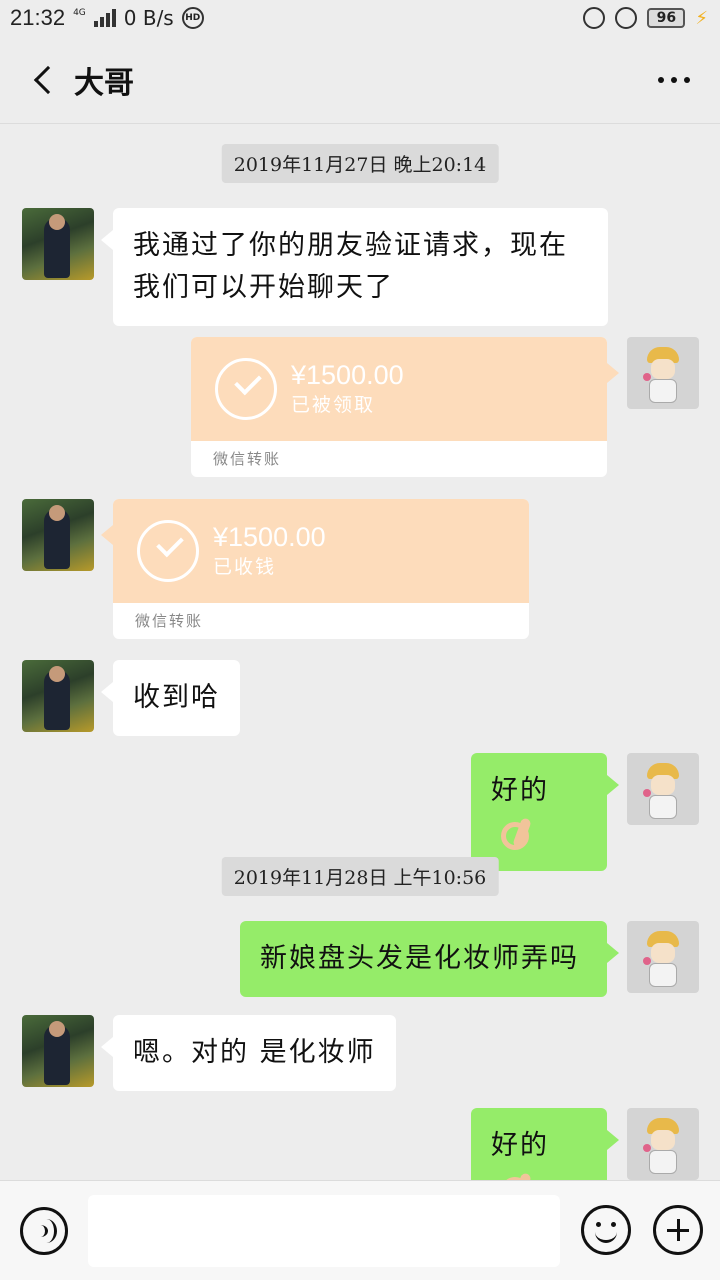 The height and width of the screenshot is (1280, 720). What do you see at coordinates (626, 18) in the screenshot?
I see `alarm-icon` at bounding box center [626, 18].